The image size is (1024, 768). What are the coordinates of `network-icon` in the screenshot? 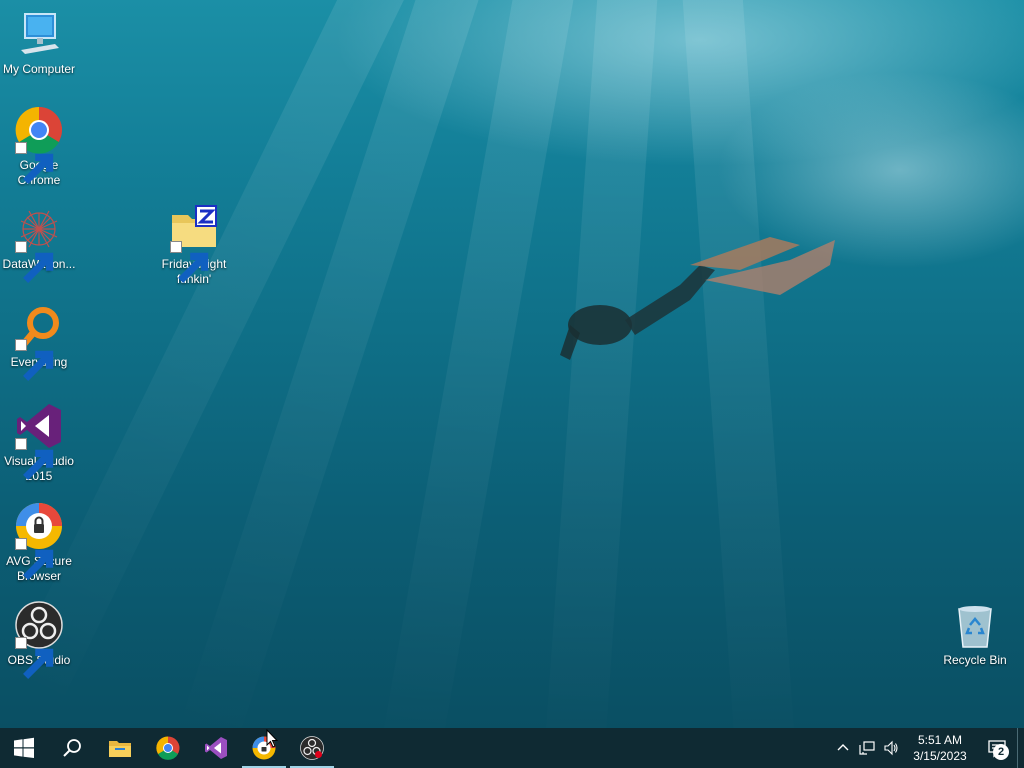 It's located at (867, 748).